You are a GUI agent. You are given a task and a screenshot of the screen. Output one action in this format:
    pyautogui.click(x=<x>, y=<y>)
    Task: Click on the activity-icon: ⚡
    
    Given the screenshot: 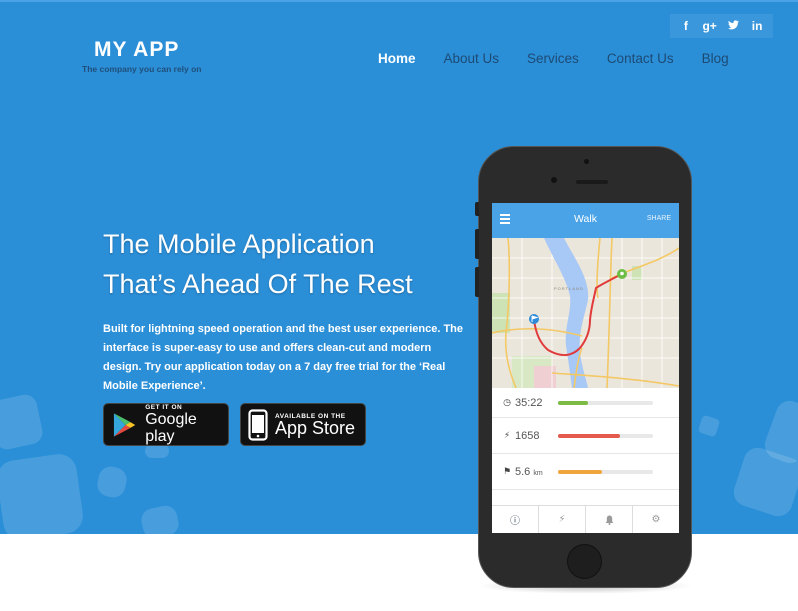 What is the action you would take?
    pyautogui.click(x=562, y=519)
    